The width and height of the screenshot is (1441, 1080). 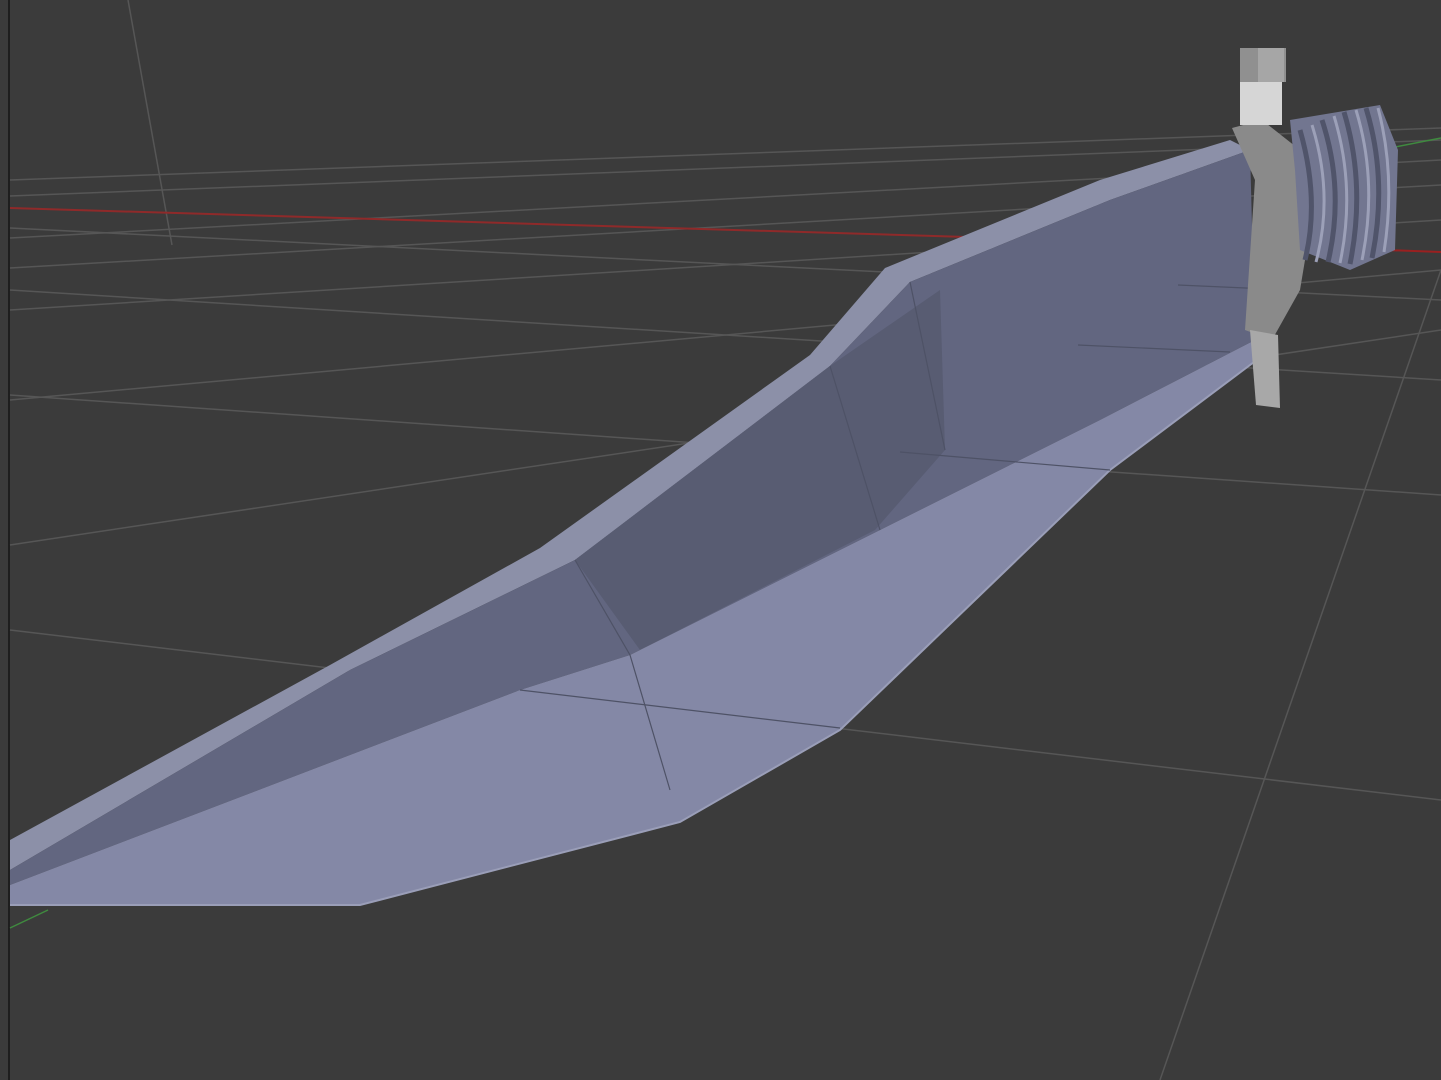 I want to click on guard-tang-tab, so click(x=1265, y=369).